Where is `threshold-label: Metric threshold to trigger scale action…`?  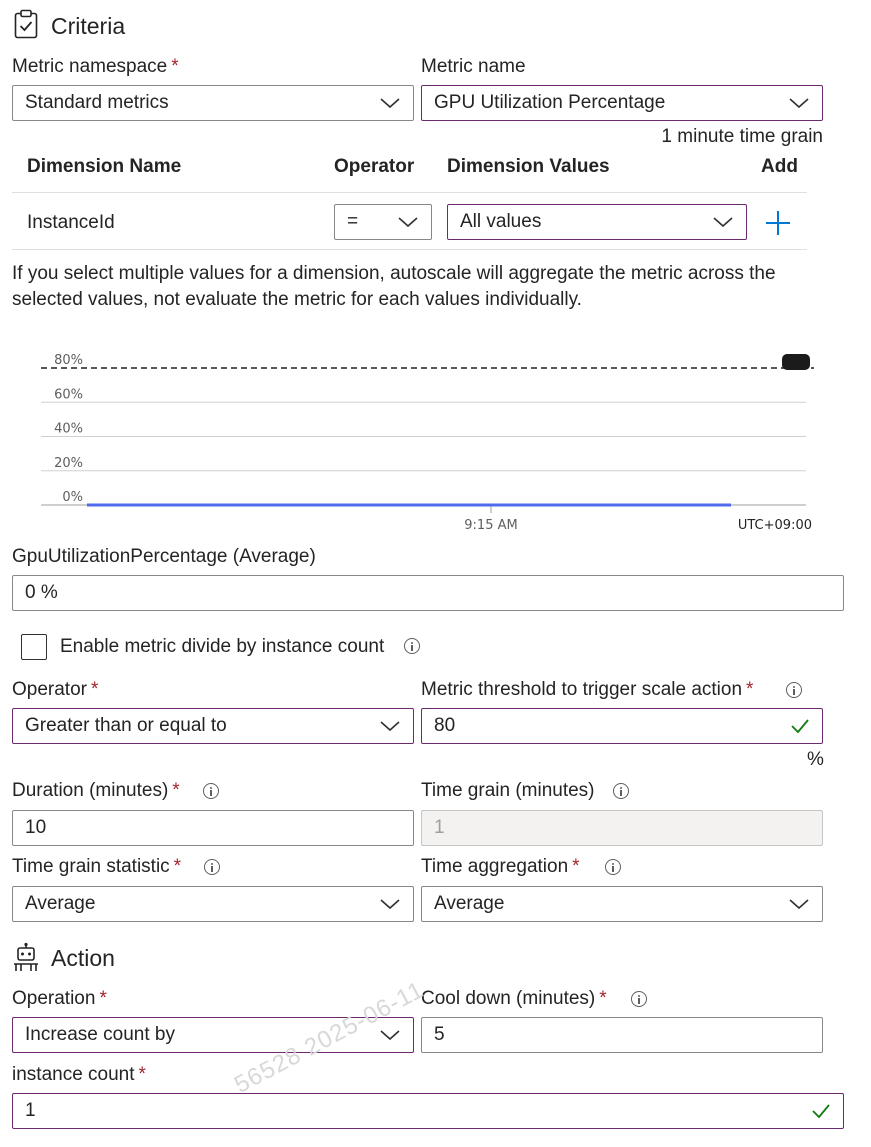 threshold-label: Metric threshold to trigger scale action… is located at coordinates (587, 689).